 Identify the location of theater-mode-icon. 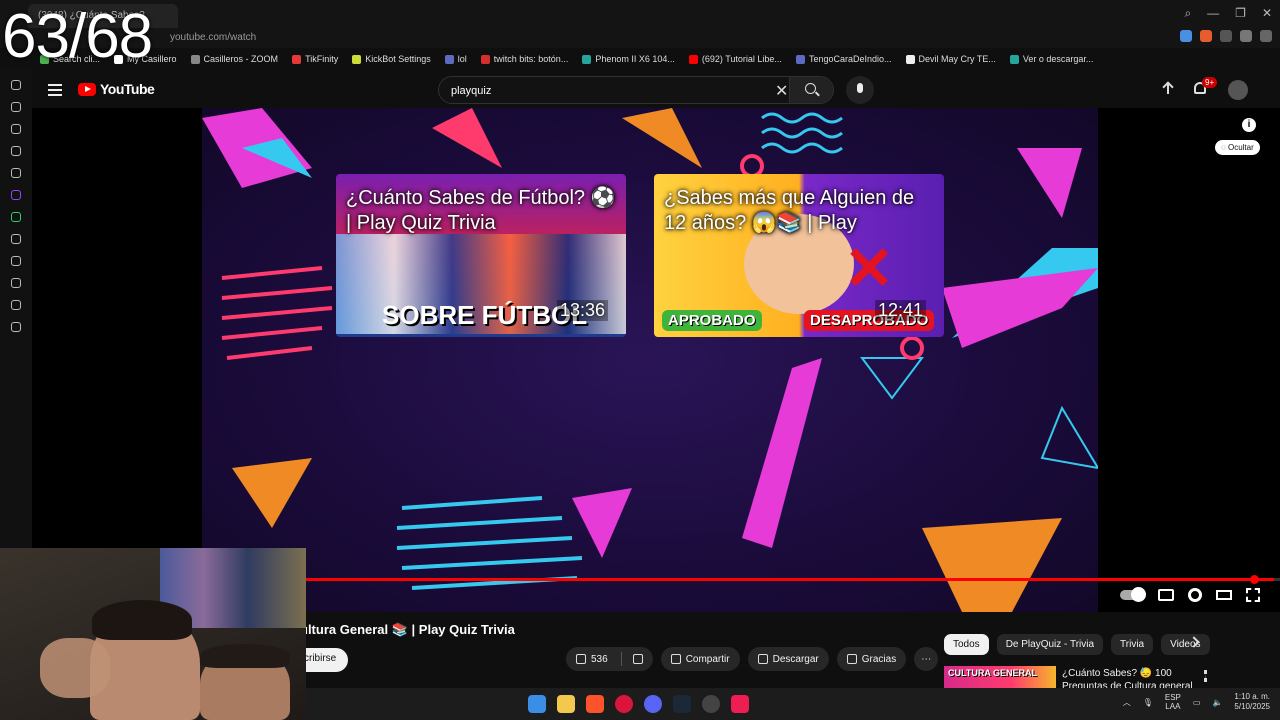
(1224, 595).